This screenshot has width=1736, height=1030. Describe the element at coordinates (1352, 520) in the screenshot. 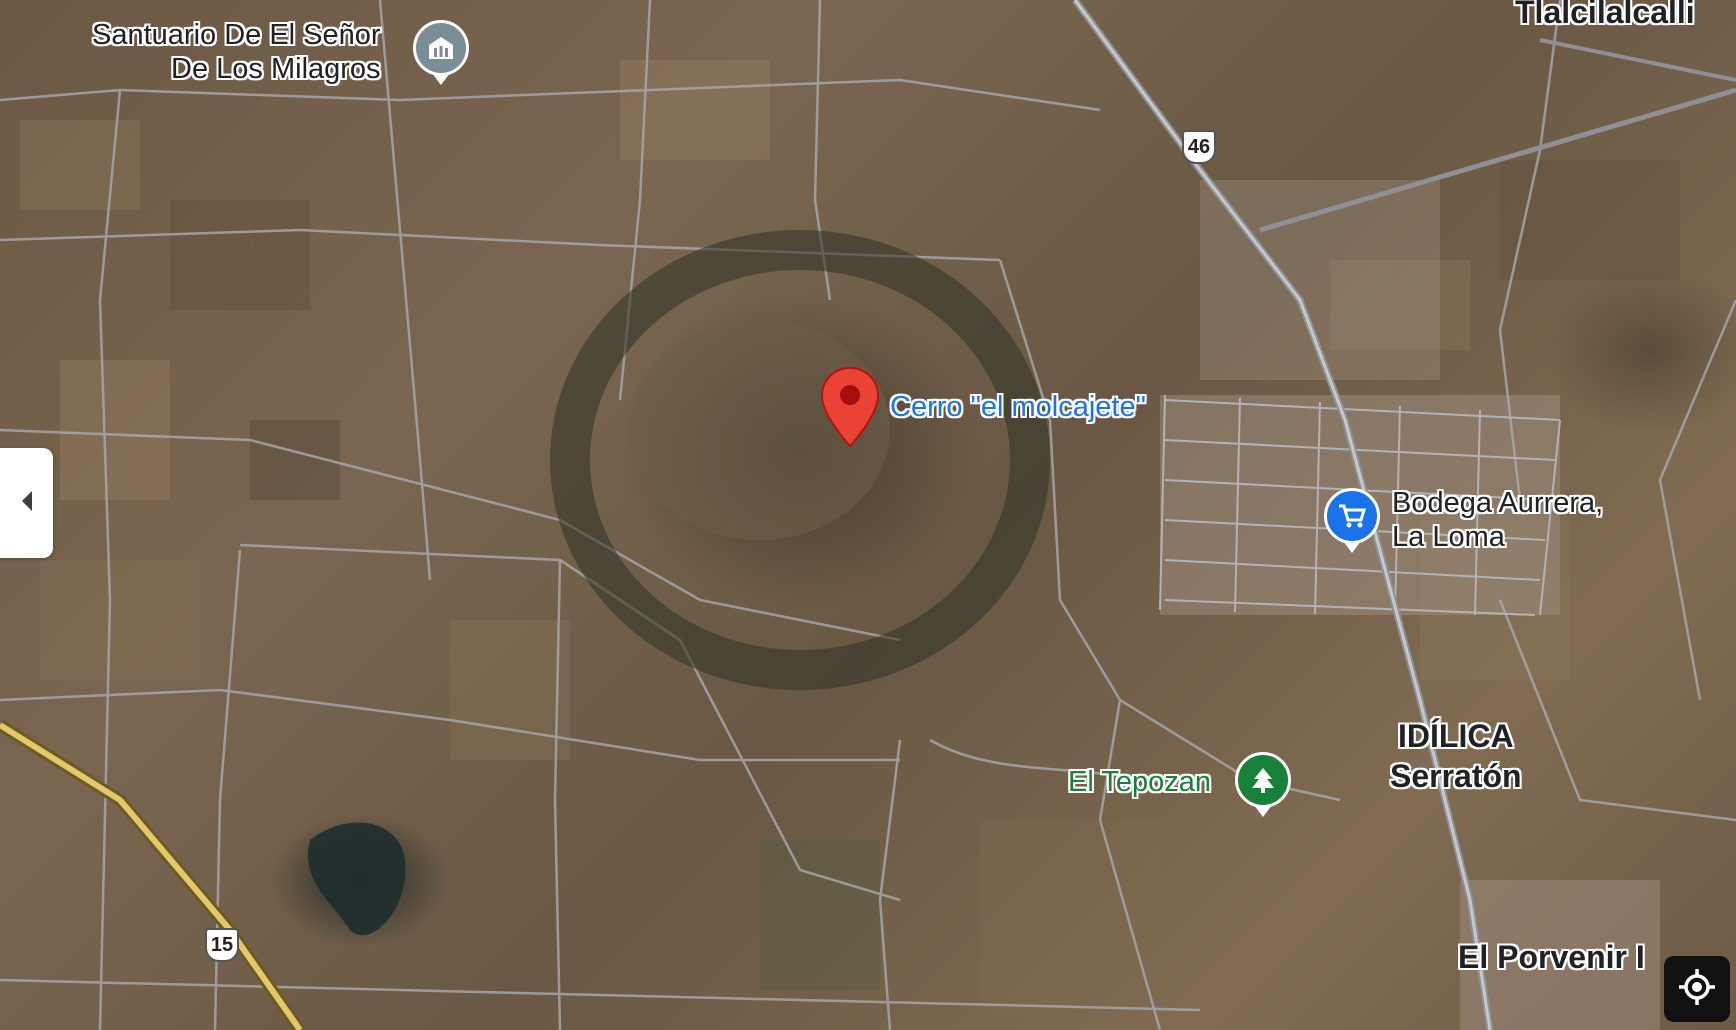

I see `shopping-cart-icon` at that location.